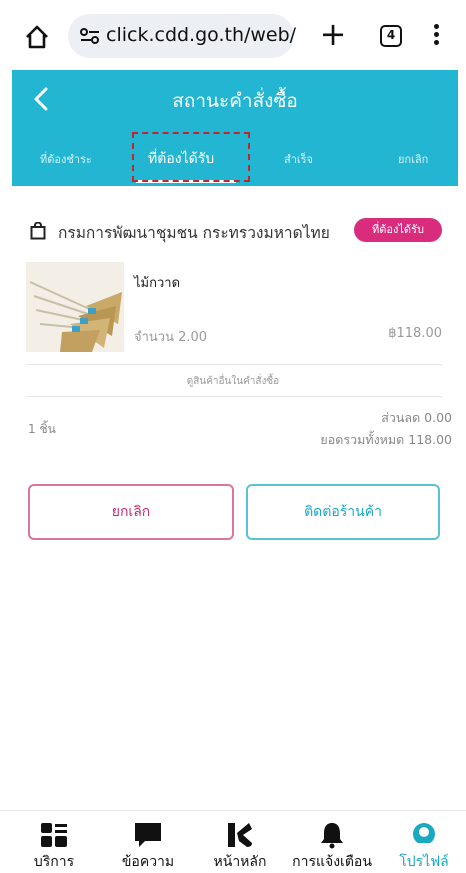 This screenshot has width=466, height=873. What do you see at coordinates (233, 381) in the screenshot?
I see `view-more-link: ดูสินค้าอื่นในคำสั่งซื้อ` at bounding box center [233, 381].